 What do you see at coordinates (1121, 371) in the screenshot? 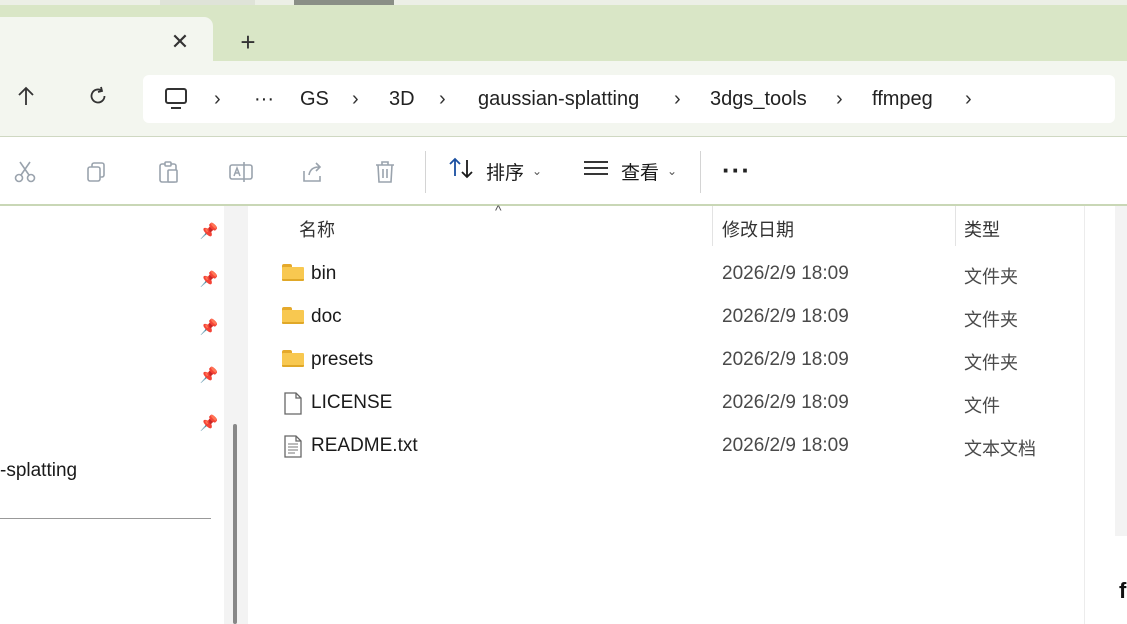
I see `details-pane-shade` at bounding box center [1121, 371].